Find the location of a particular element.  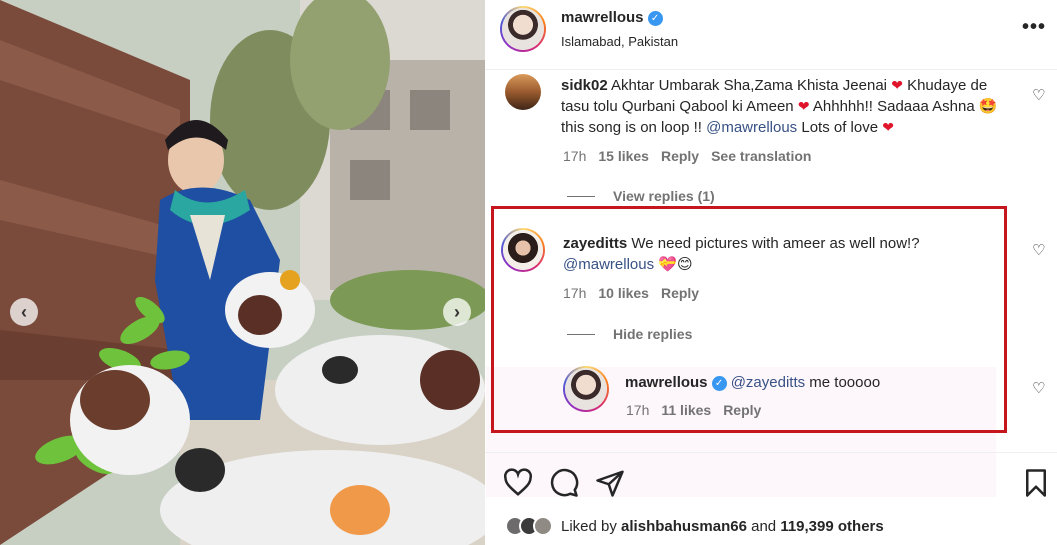

view-replies-button: View replies (1) is located at coordinates (641, 196).